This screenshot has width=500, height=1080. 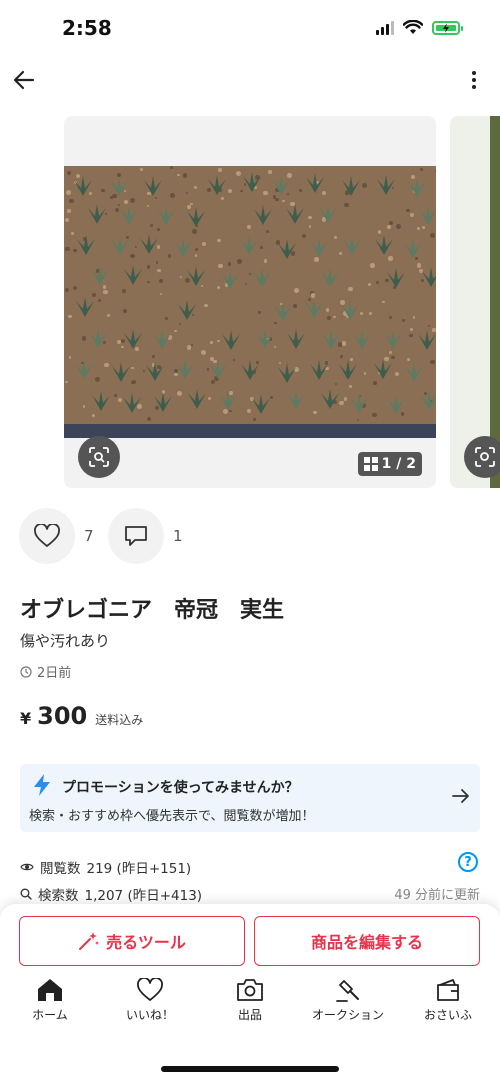 I want to click on image-page-text: 1 / 2, so click(x=398, y=464).